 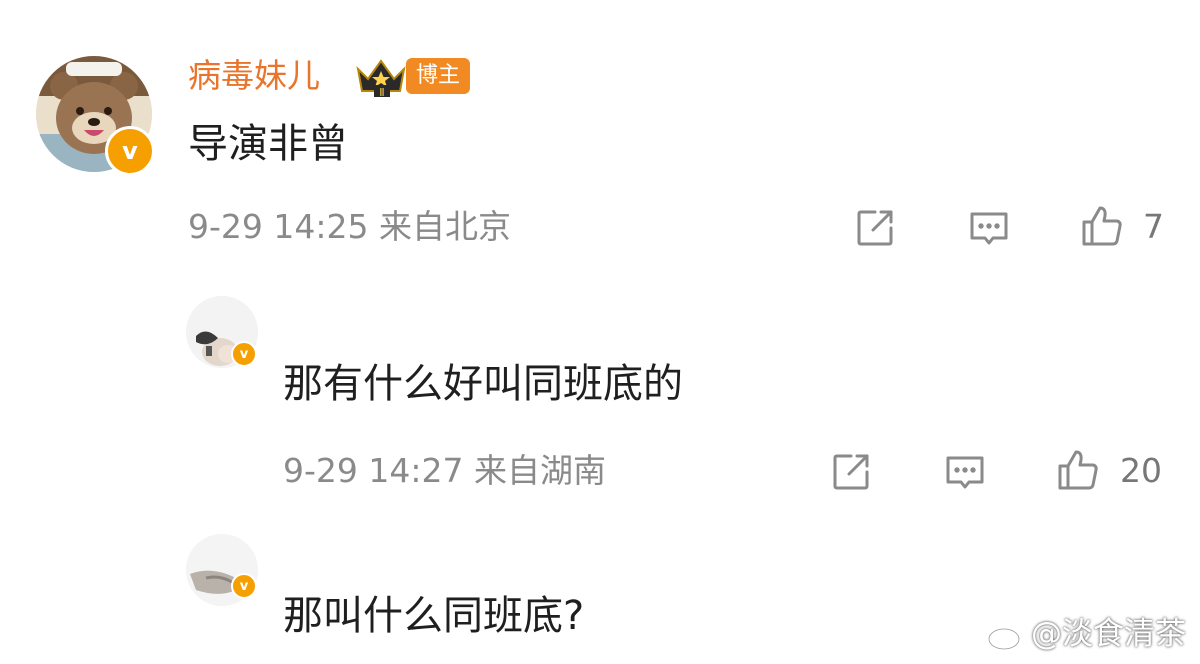 What do you see at coordinates (444, 470) in the screenshot?
I see `reply-meta: 9-29 14:27 来自湖南` at bounding box center [444, 470].